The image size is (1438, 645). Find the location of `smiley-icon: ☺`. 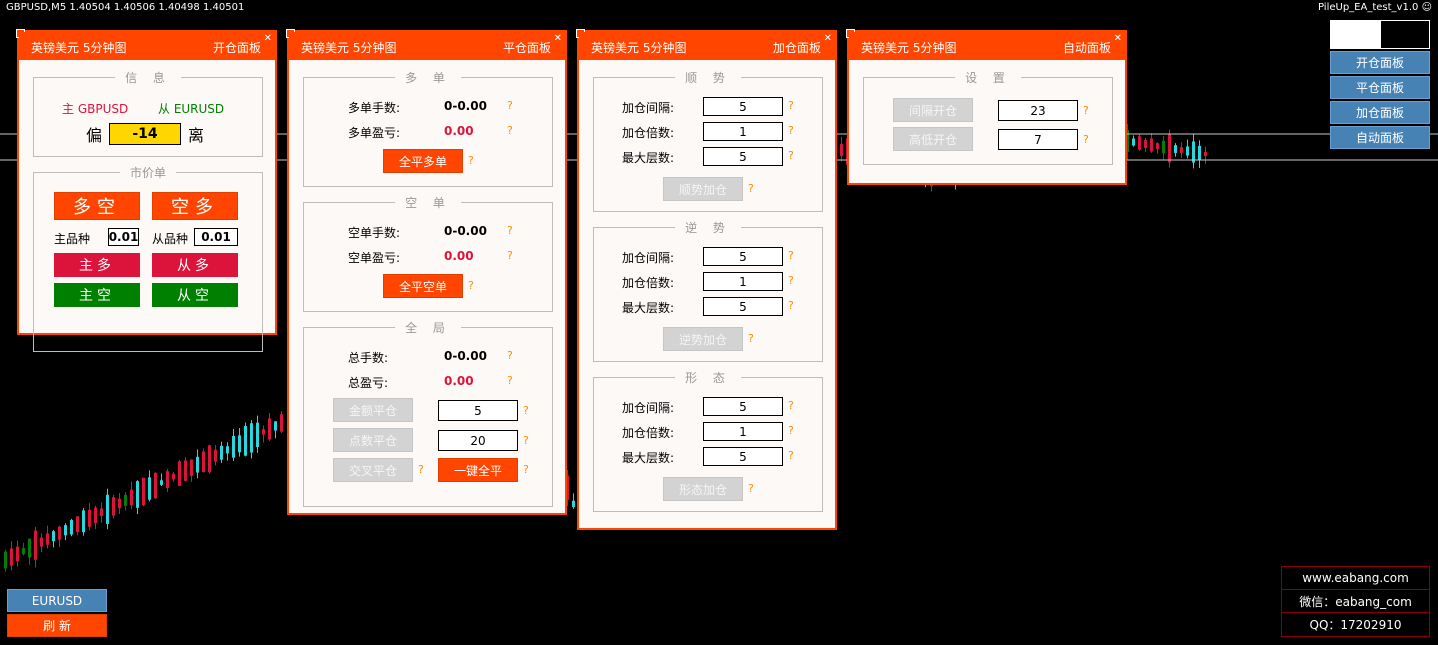

smiley-icon: ☺ is located at coordinates (1426, 7).